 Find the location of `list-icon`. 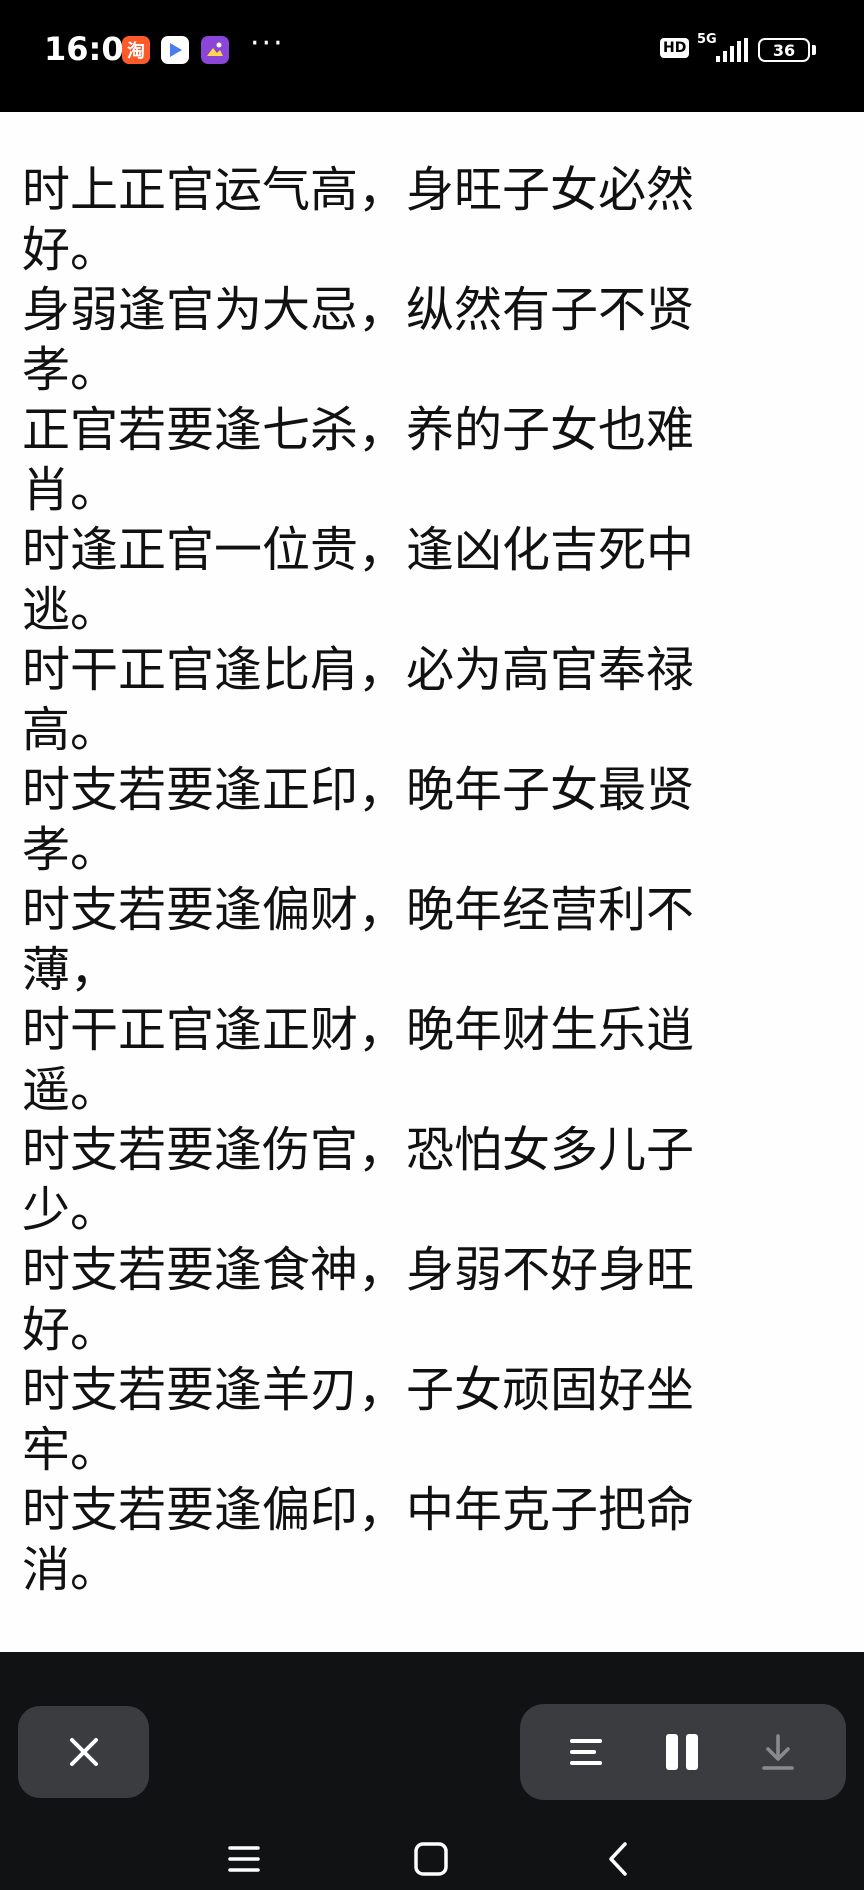

list-icon is located at coordinates (586, 1752).